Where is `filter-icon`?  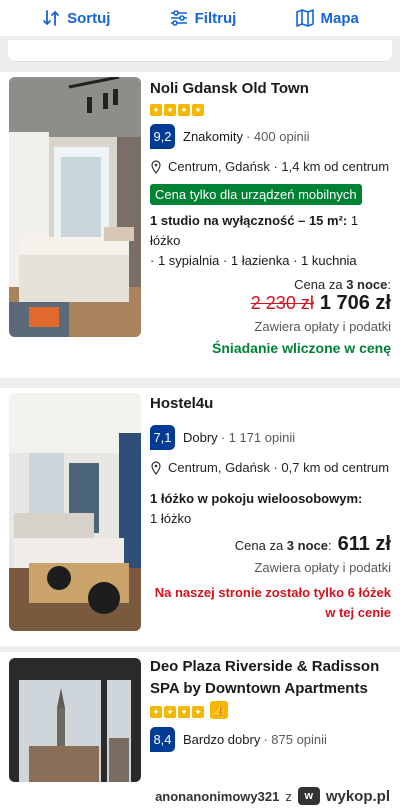
filter-icon is located at coordinates (178, 18).